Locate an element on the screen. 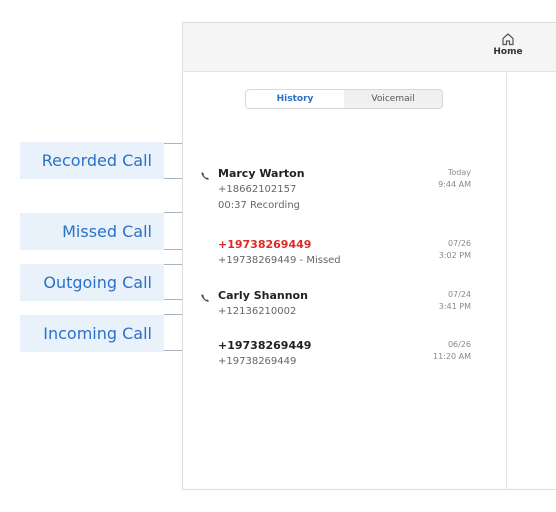  tab-voicemail: Voicemail is located at coordinates (393, 99).